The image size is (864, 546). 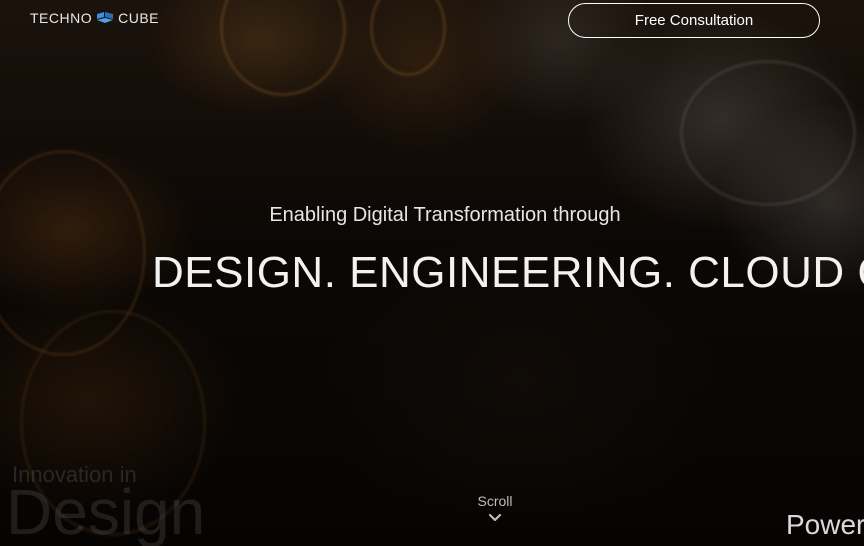 I want to click on scroll-label: Scroll, so click(x=495, y=501).